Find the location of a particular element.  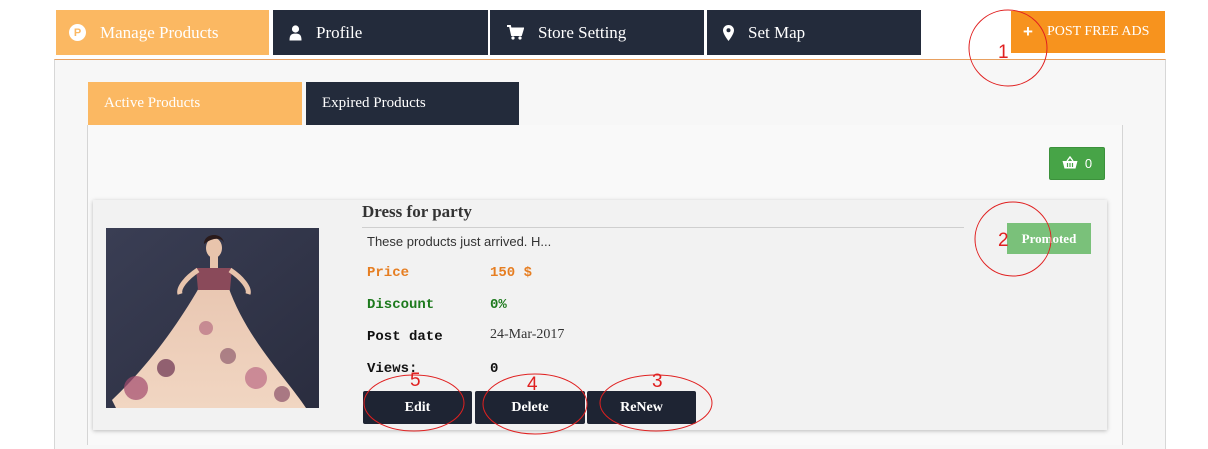

tab-label: Set Map is located at coordinates (777, 32).